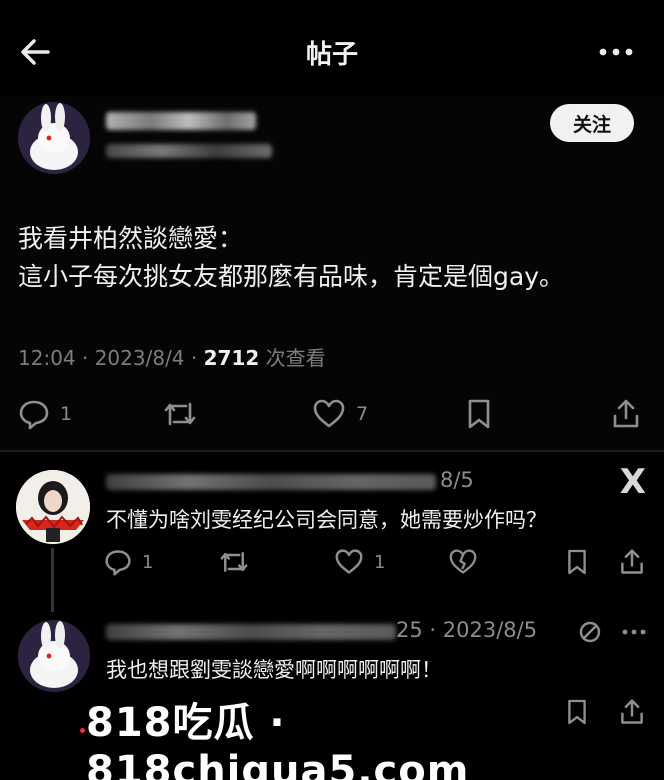 The image size is (664, 780). Describe the element at coordinates (111, 358) in the screenshot. I see `post-timestamp: 12:04 · 2023/8/4 ·` at that location.